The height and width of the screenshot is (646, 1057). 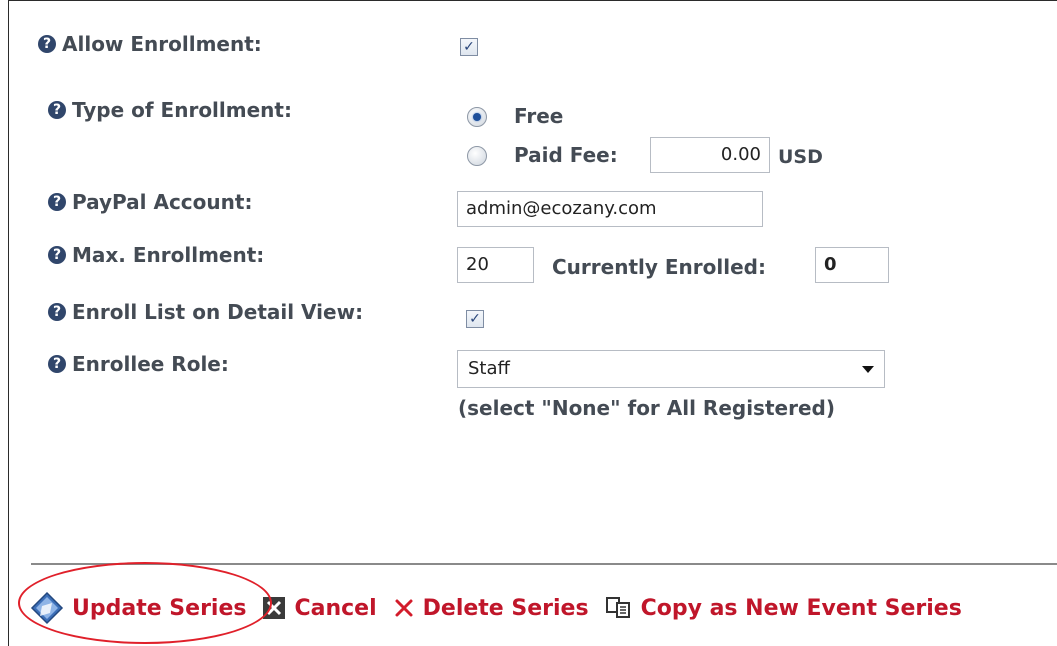 I want to click on enrollment-type-paid-label: Paid Fee:, so click(x=566, y=155).